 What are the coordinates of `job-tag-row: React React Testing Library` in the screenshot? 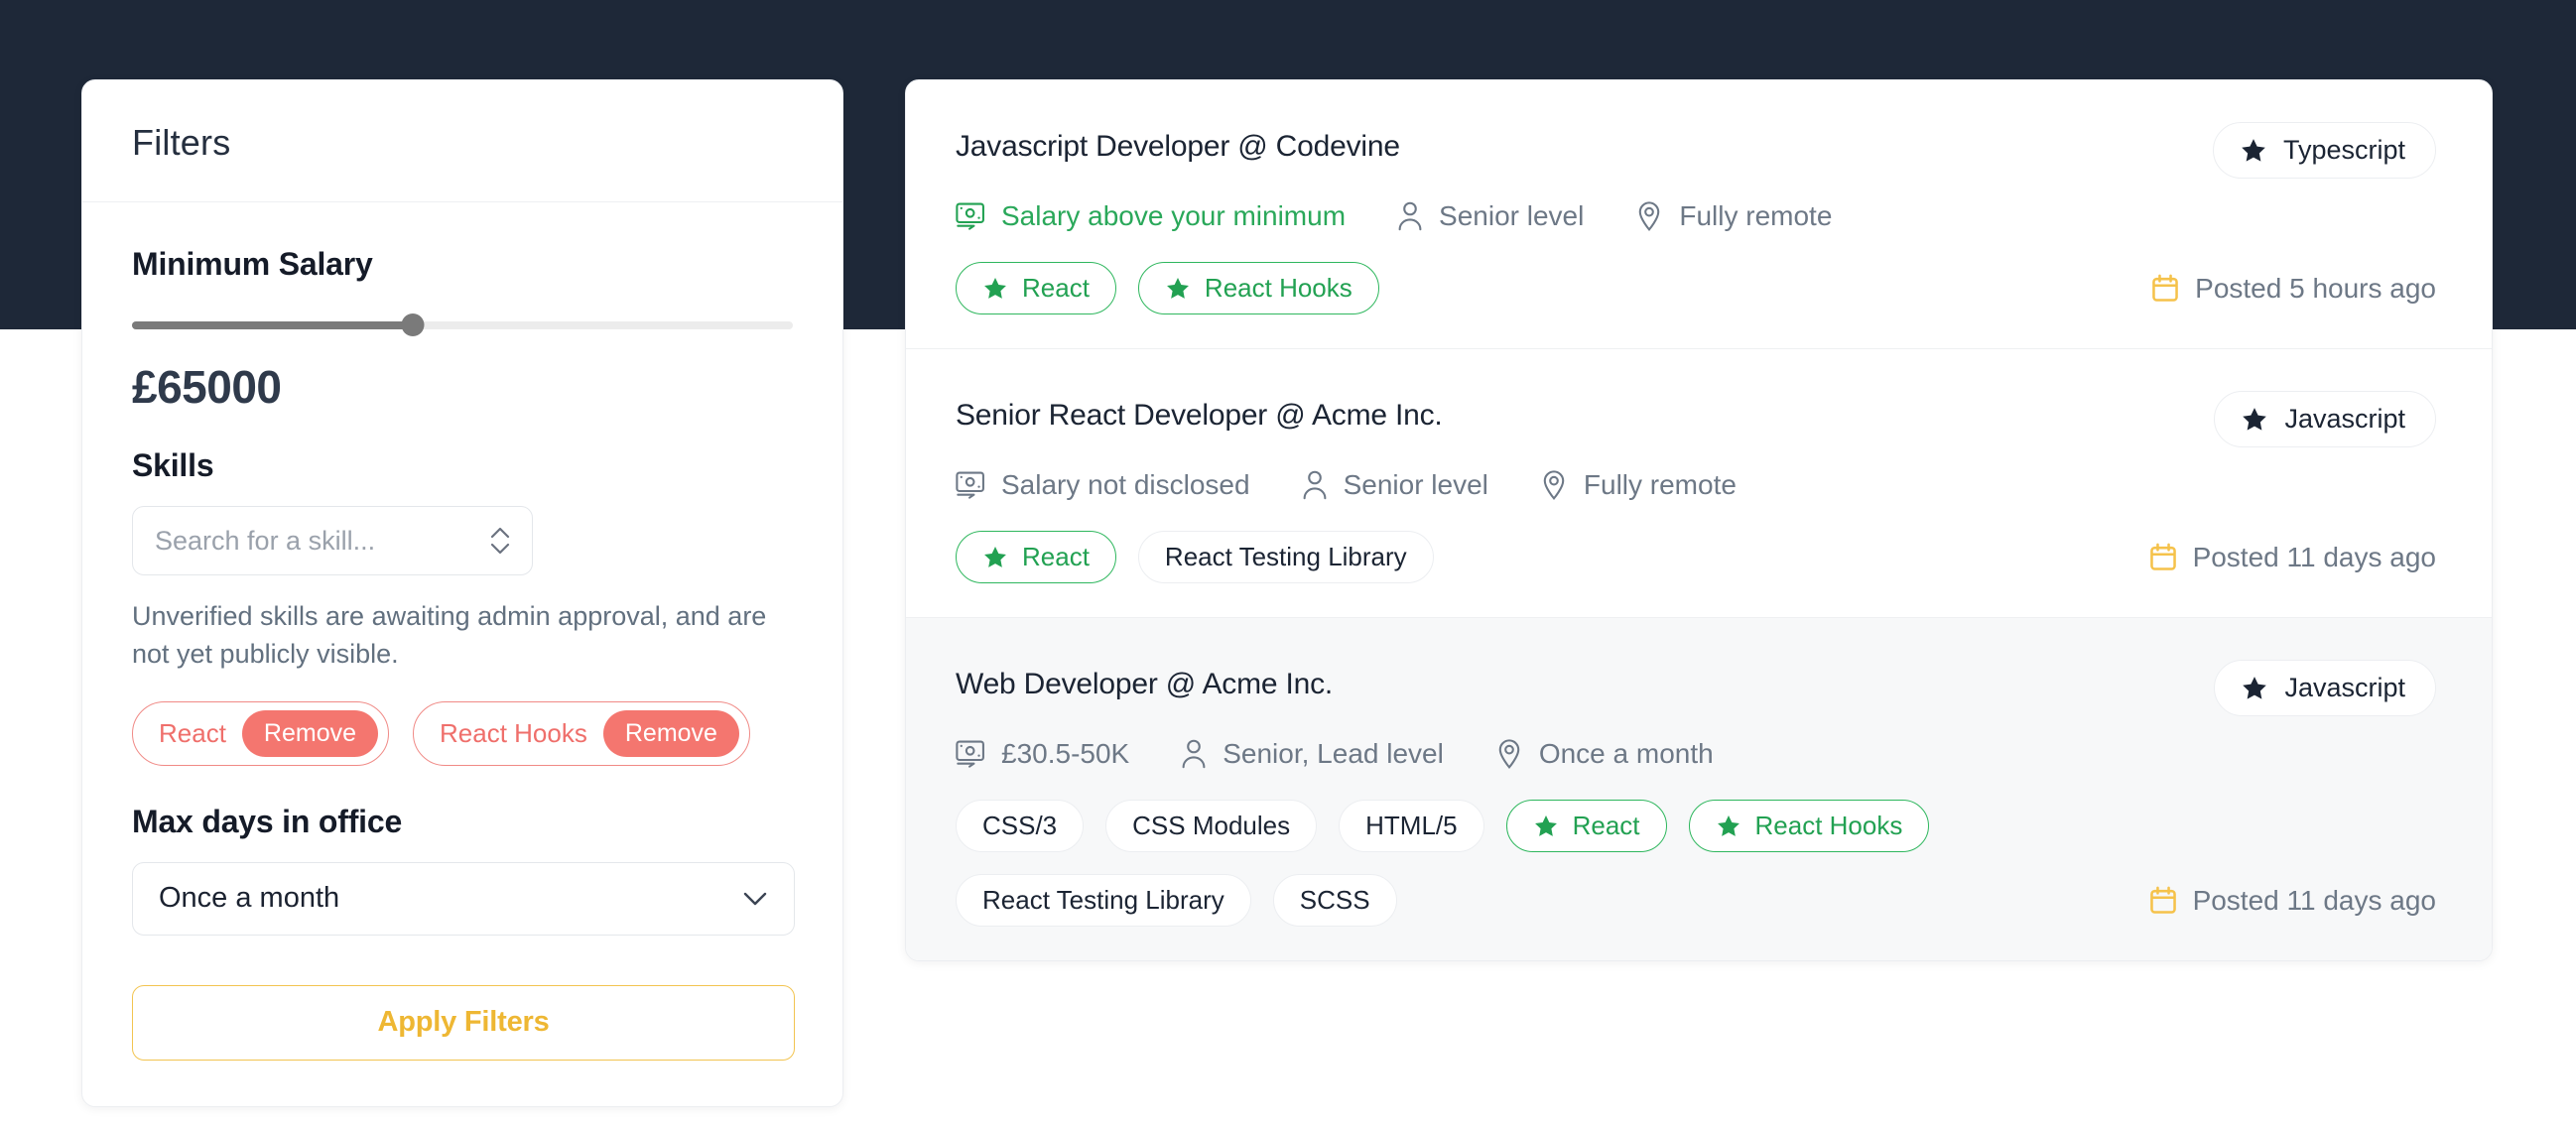 It's located at (1541, 557).